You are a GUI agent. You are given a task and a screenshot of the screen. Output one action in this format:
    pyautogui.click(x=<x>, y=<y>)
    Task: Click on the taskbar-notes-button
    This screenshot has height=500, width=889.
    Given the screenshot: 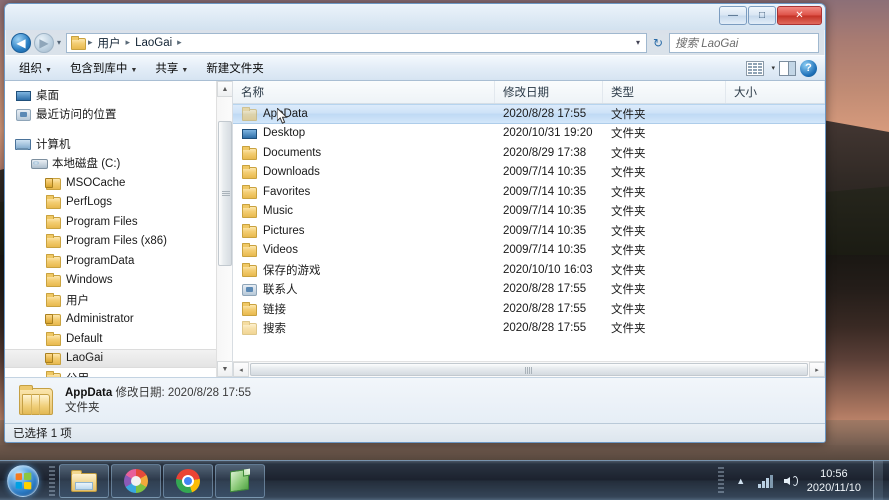 What is the action you would take?
    pyautogui.click(x=240, y=480)
    